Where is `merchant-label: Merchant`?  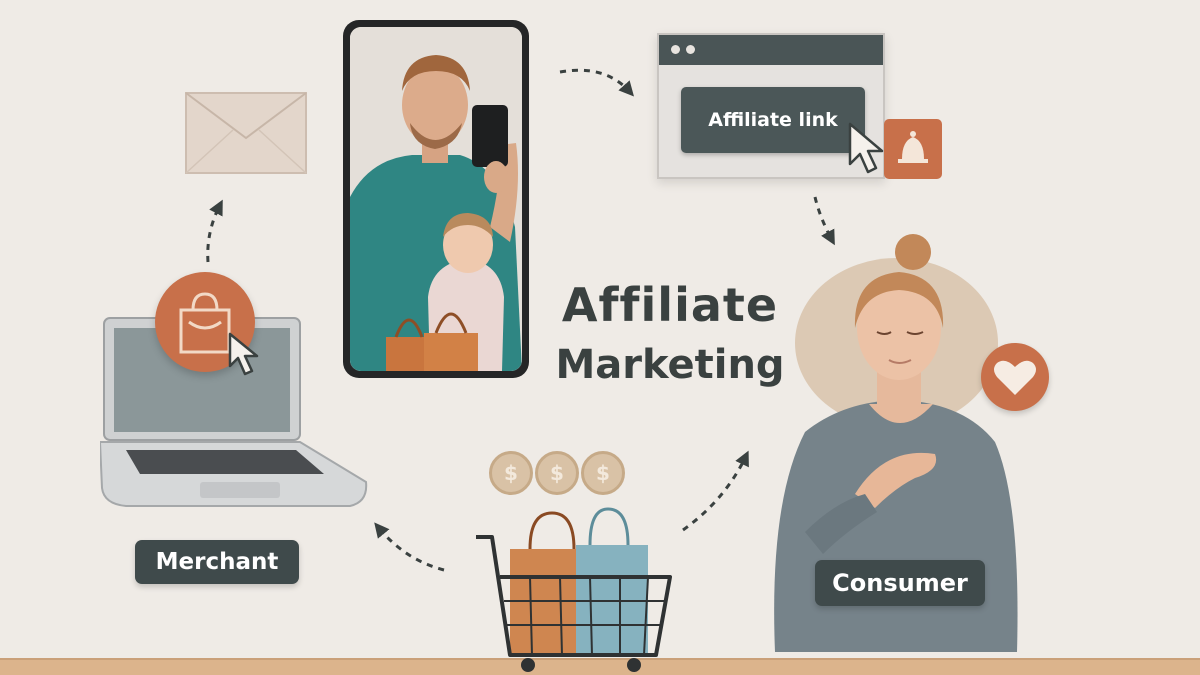
merchant-label: Merchant is located at coordinates (217, 562).